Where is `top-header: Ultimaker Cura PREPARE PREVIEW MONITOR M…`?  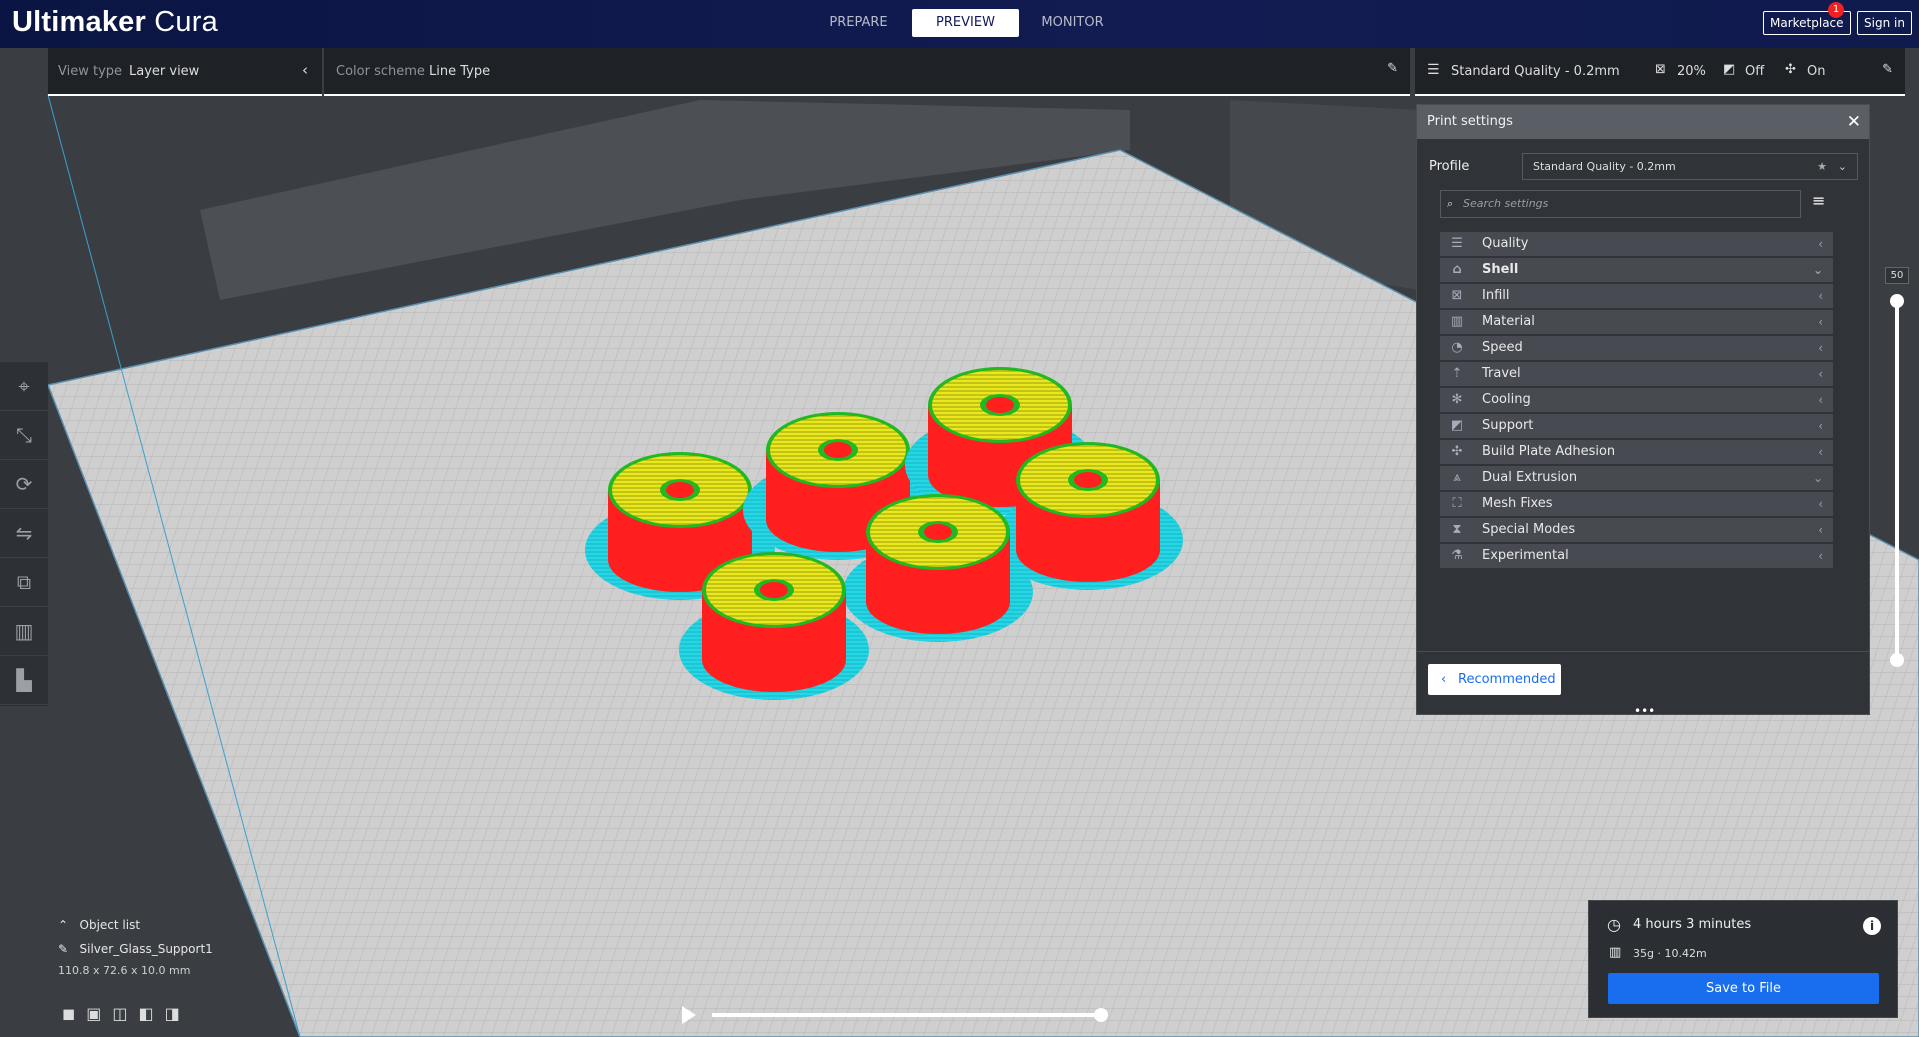
top-header: Ultimaker Cura PREPARE PREVIEW MONITOR M… is located at coordinates (959, 24).